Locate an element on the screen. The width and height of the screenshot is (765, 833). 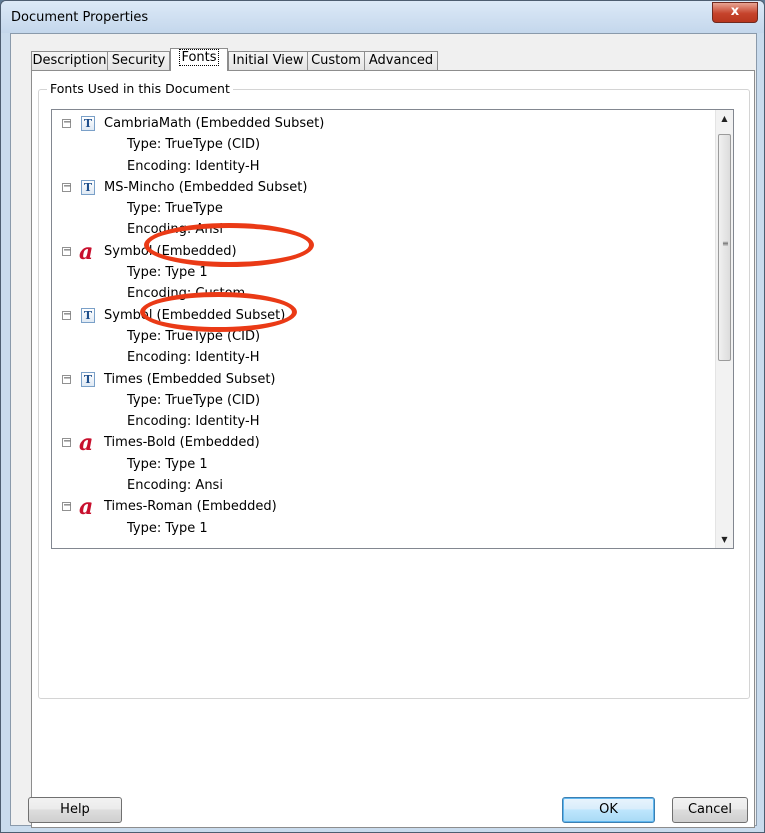
help-button: Help is located at coordinates (75, 810).